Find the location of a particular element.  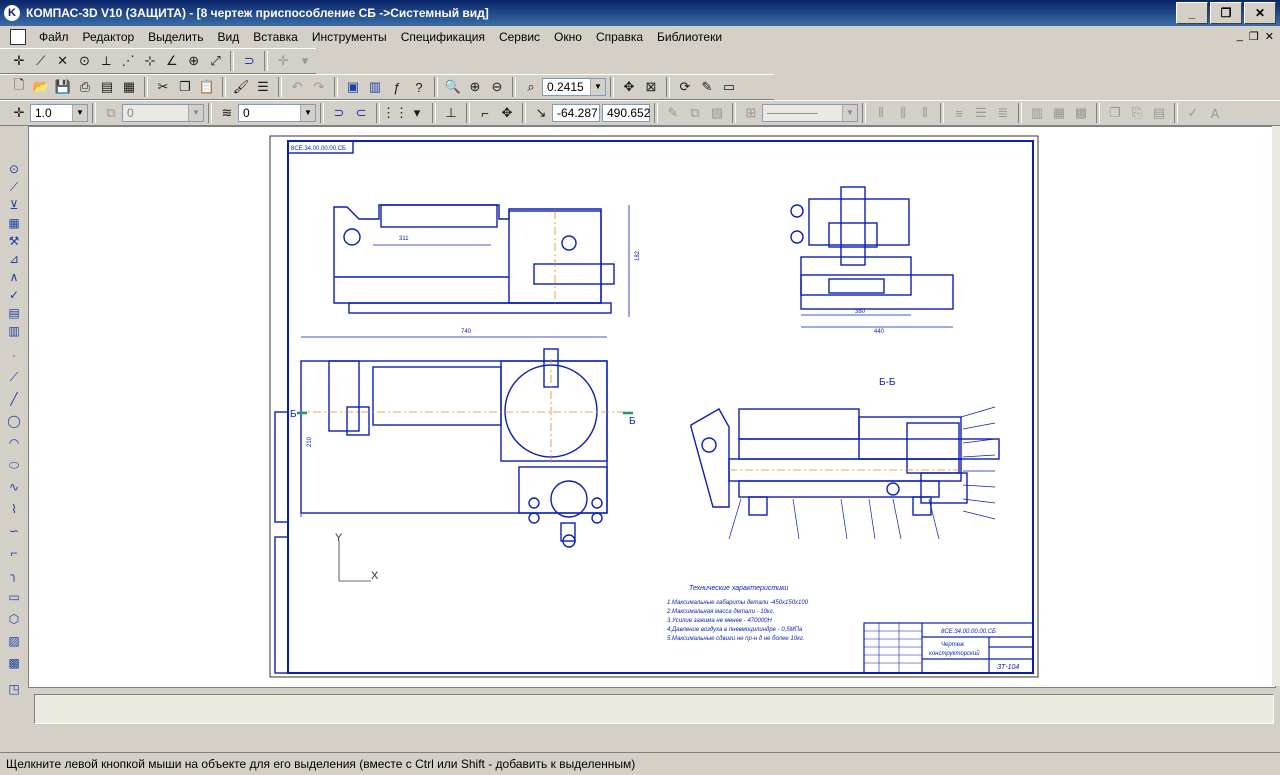

doc-minimize-button: _ is located at coordinates (1240, 36).